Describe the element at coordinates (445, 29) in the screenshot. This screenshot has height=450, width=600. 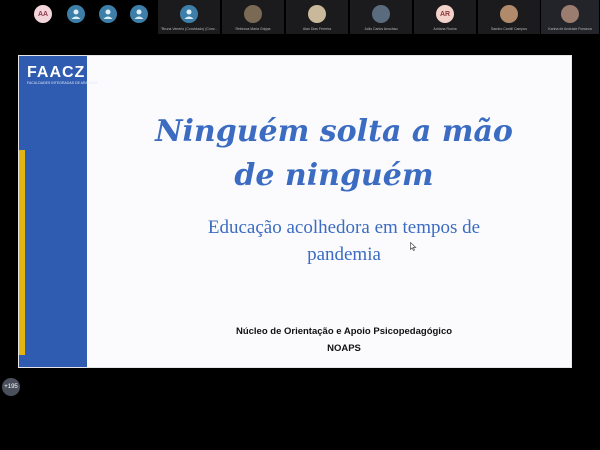
I see `participant-name: Adriana Rocha` at that location.